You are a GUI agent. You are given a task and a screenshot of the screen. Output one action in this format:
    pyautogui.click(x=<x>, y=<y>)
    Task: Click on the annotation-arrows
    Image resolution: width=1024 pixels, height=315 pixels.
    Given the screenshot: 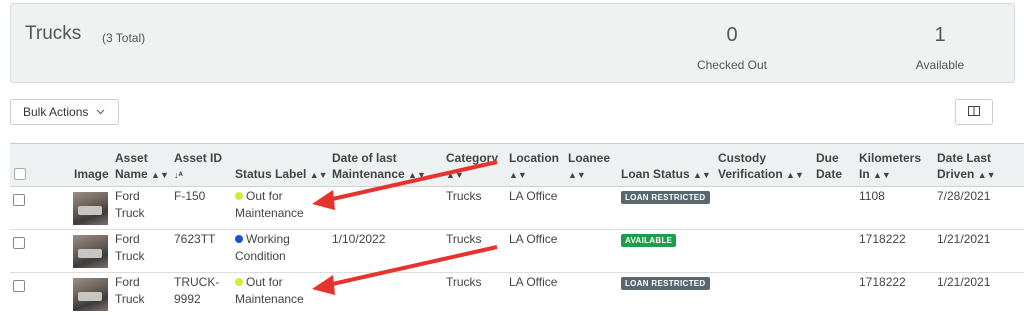 What is the action you would take?
    pyautogui.click(x=405, y=227)
    